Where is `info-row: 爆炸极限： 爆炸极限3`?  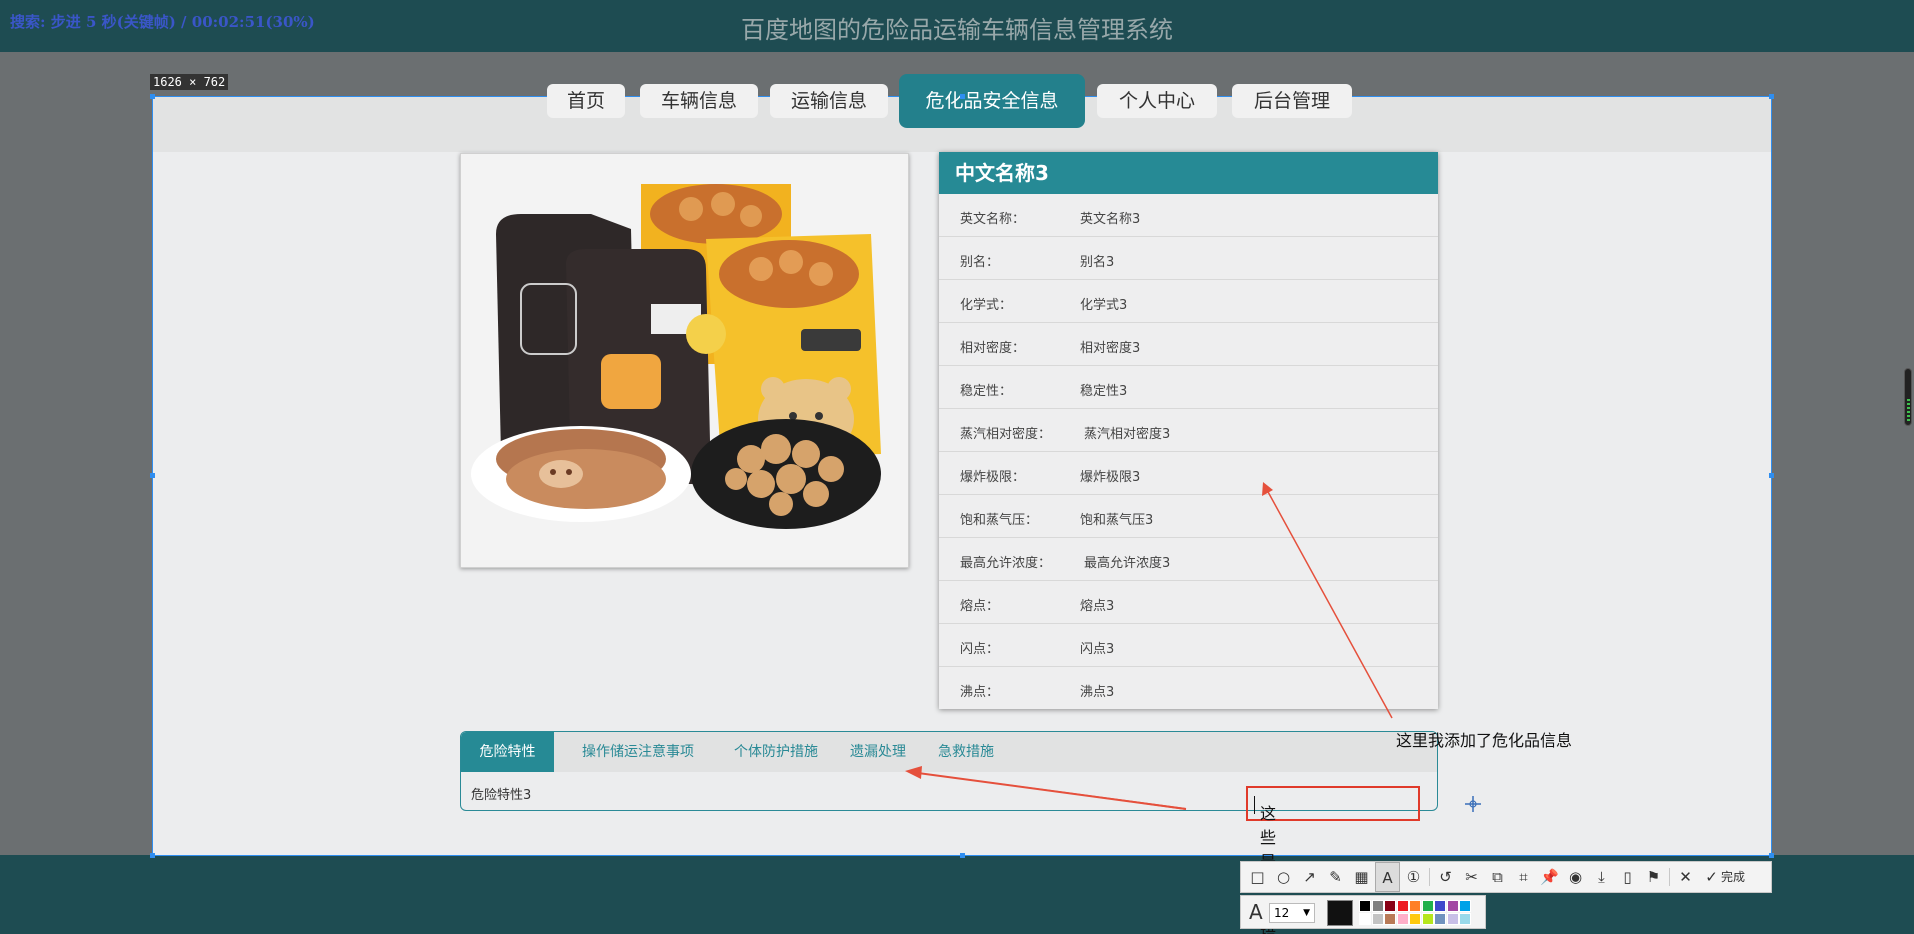 info-row: 爆炸极限： 爆炸极限3 is located at coordinates (1188, 473).